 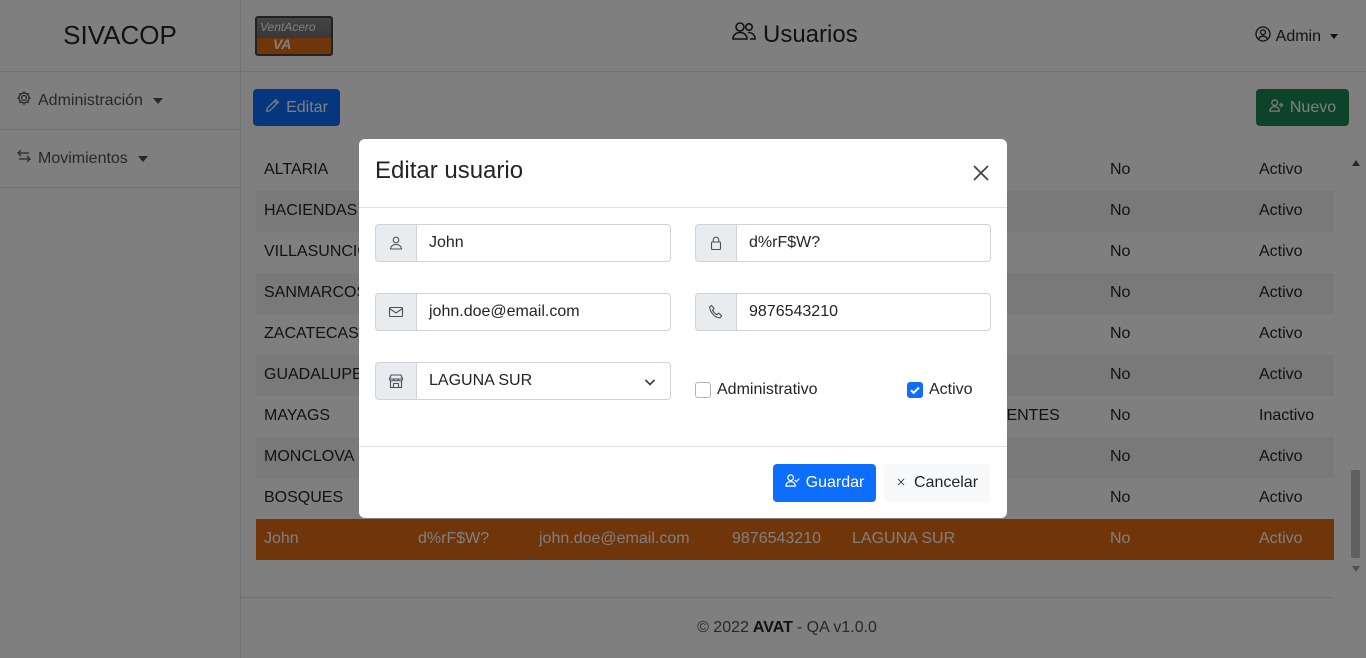 I want to click on close-icon, so click(x=981, y=173).